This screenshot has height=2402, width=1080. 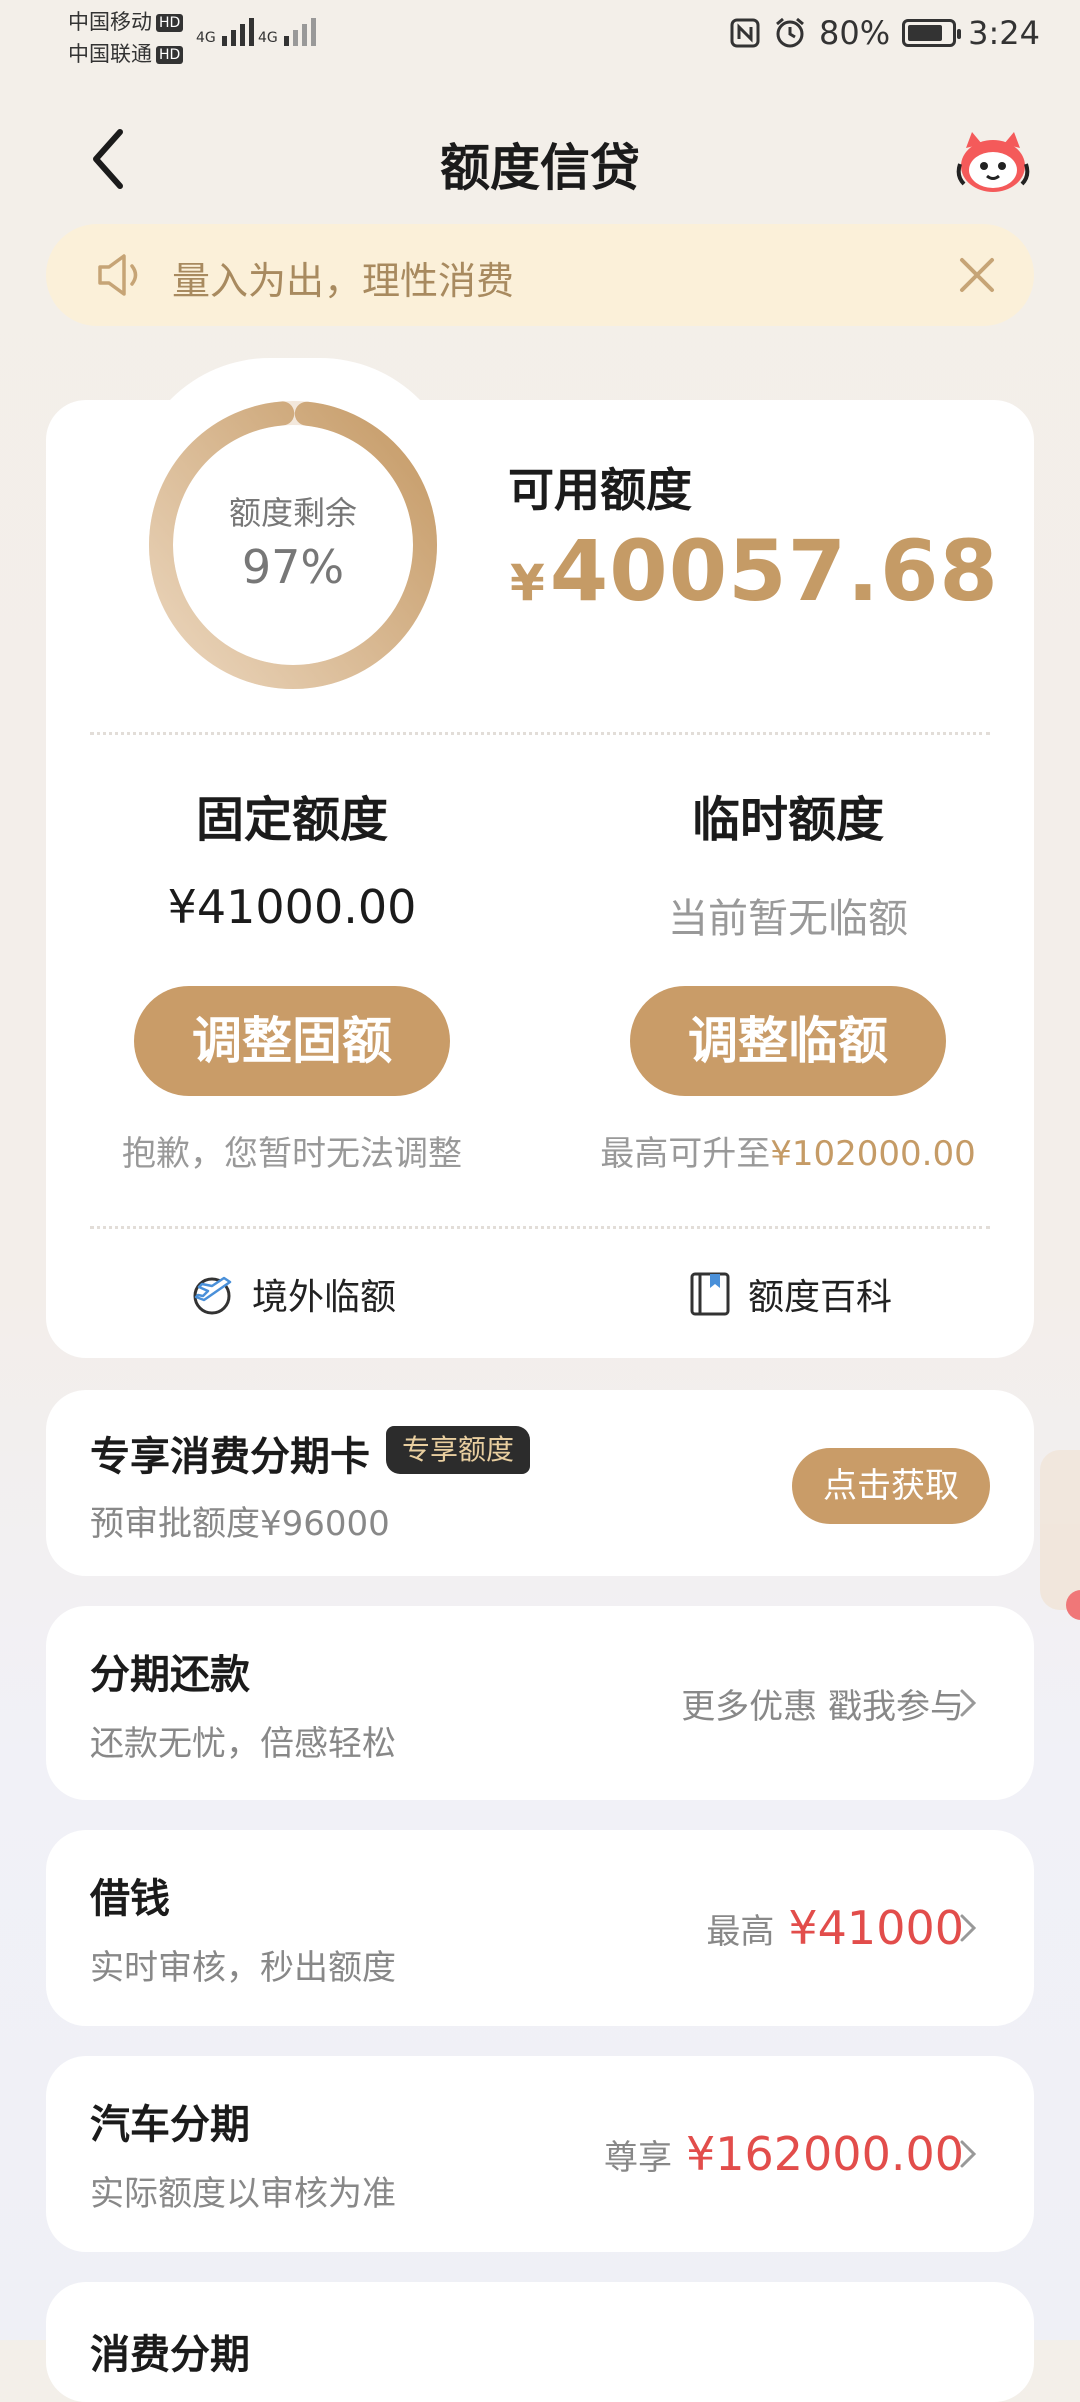 I want to click on signal-icon: 4G, so click(x=228, y=31).